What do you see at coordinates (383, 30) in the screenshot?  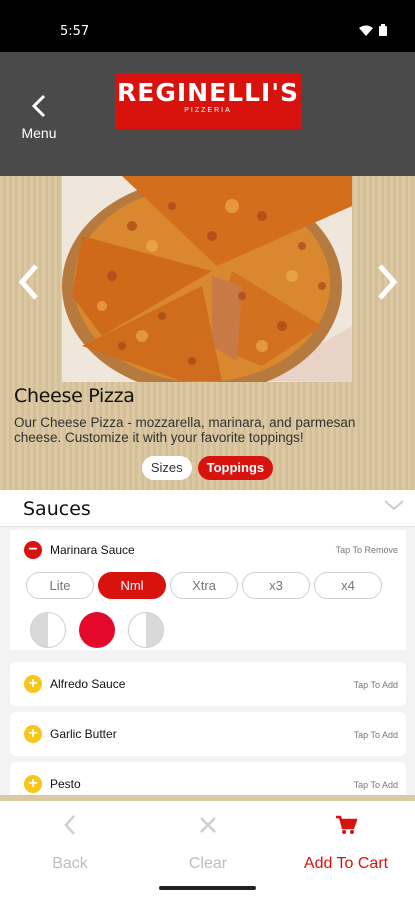 I see `battery-icon` at bounding box center [383, 30].